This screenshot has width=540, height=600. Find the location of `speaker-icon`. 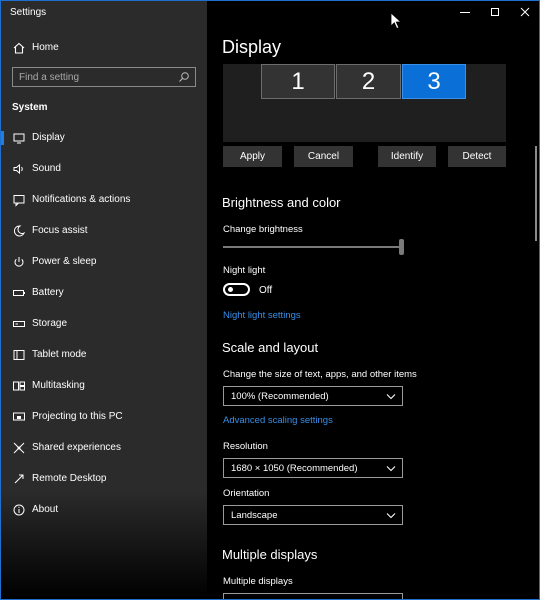

speaker-icon is located at coordinates (18, 169).